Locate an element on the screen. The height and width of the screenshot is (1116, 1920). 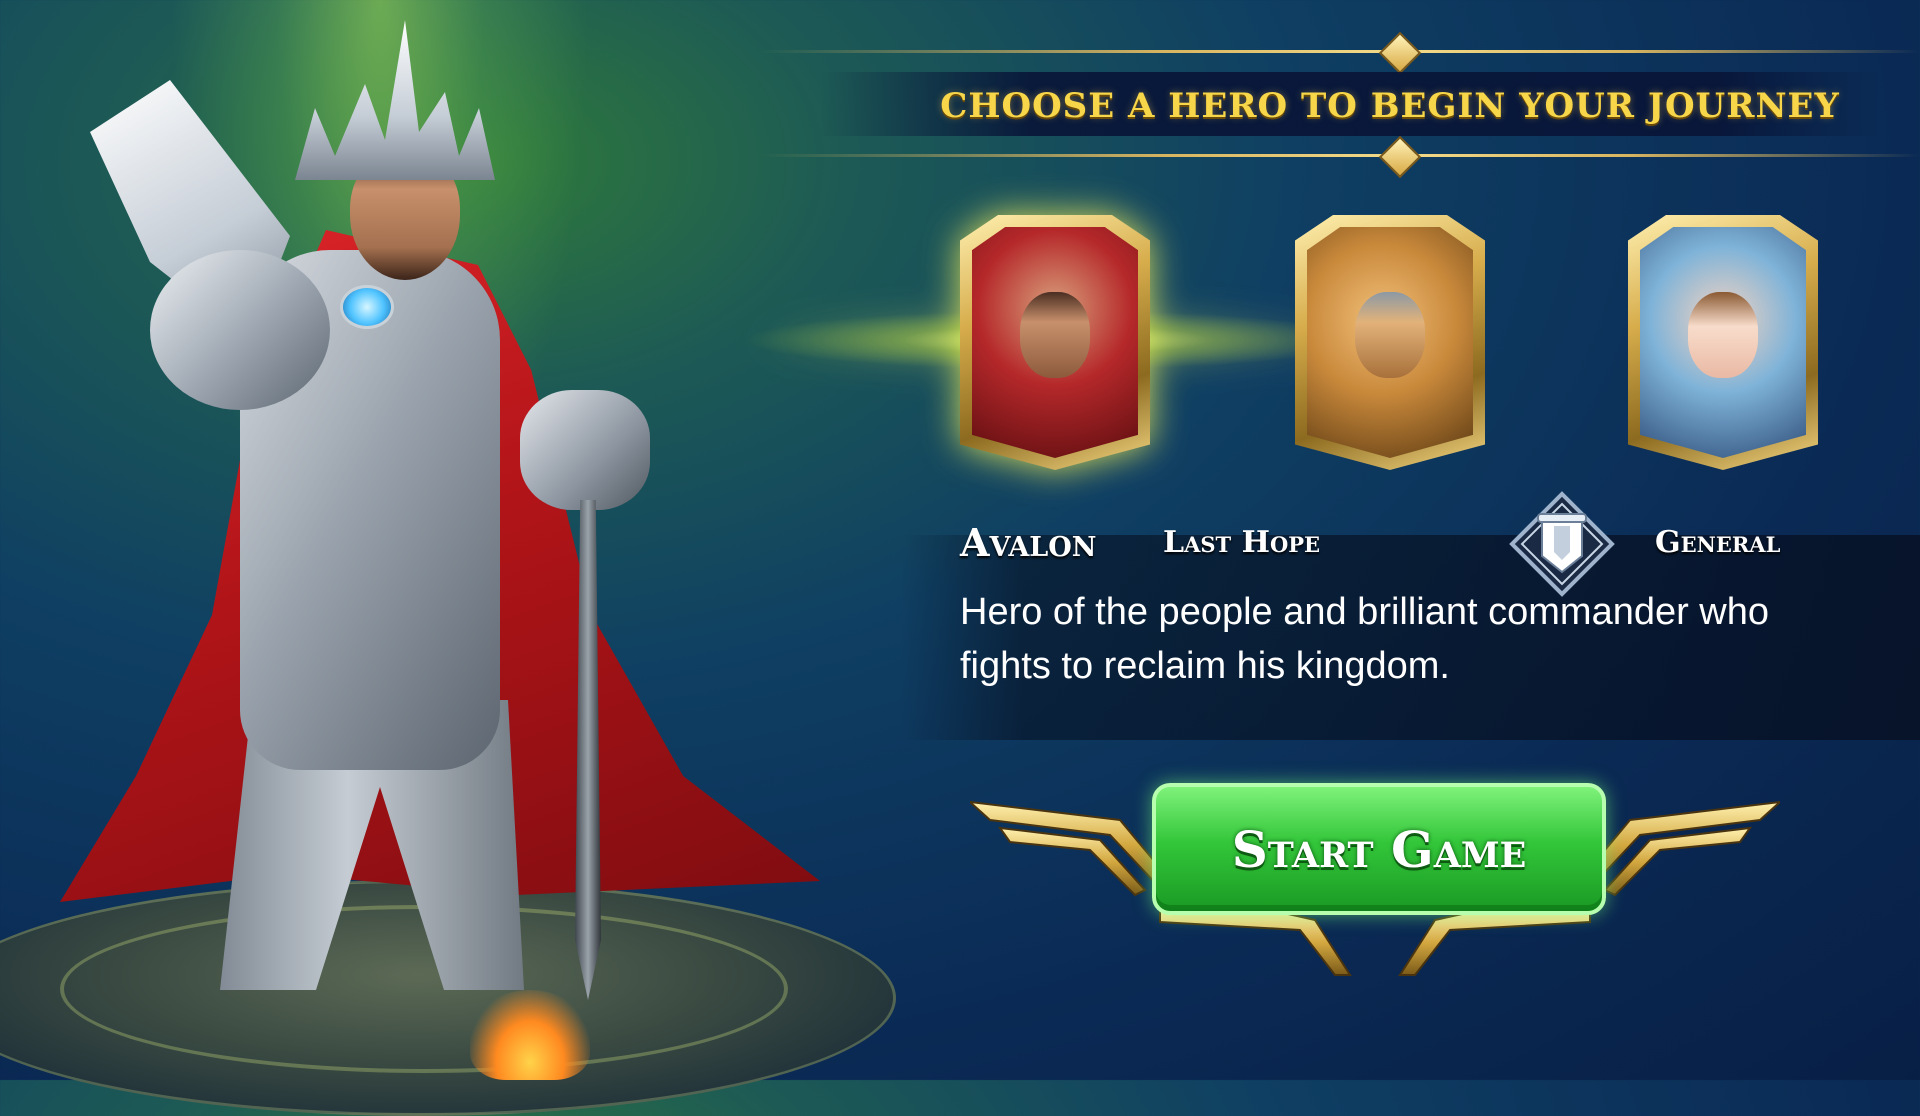
hero-class-label: General is located at coordinates (1718, 542).